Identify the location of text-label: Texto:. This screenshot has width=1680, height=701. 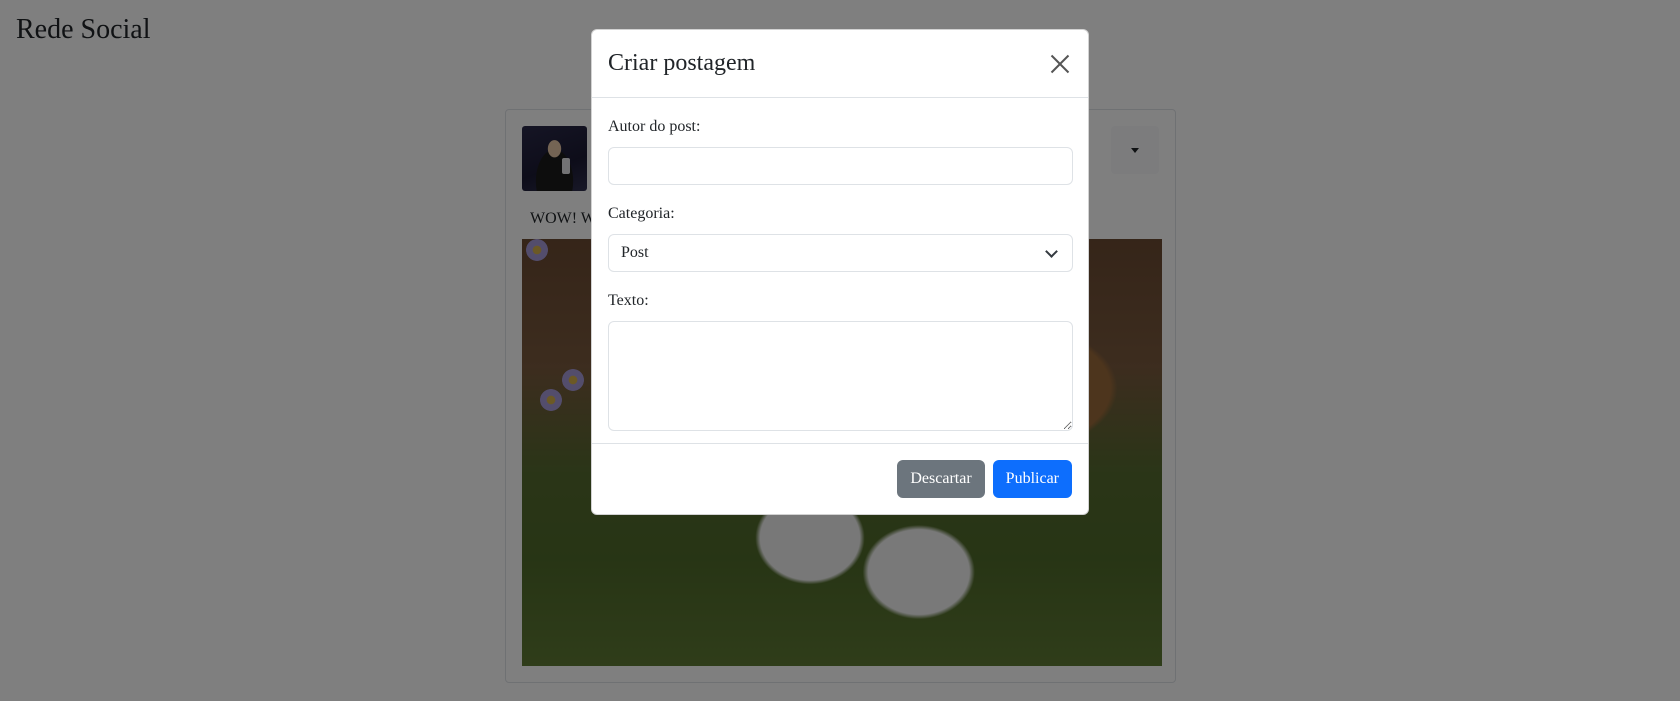
(628, 300).